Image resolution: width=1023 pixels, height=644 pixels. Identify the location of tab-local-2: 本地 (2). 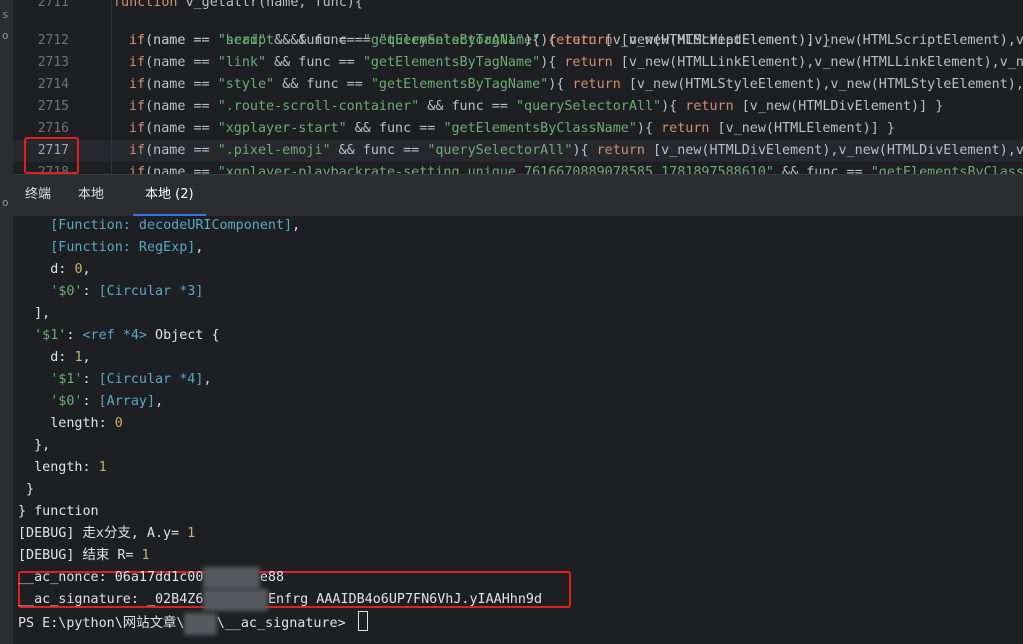
(169, 195).